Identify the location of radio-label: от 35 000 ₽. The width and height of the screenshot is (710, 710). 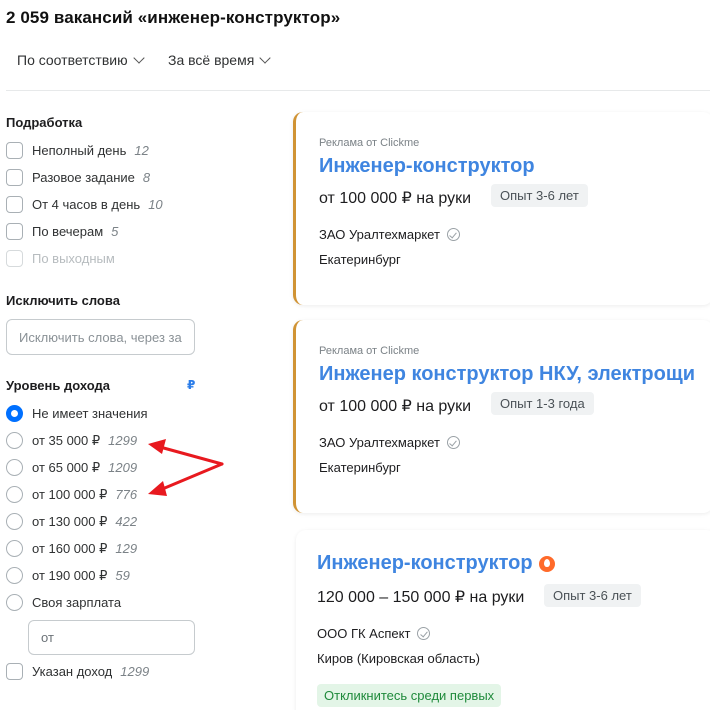
(66, 440).